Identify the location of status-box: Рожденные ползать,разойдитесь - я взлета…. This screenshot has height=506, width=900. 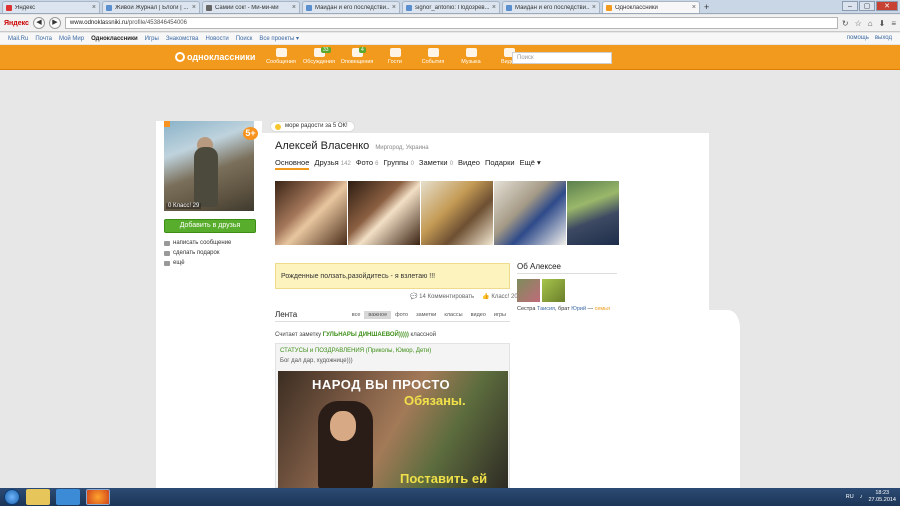
(392, 276).